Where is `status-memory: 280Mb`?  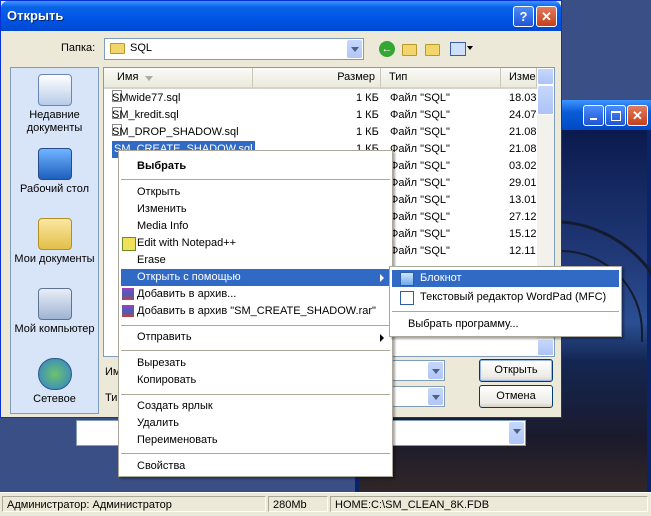
status-memory: 280Mb is located at coordinates (298, 504).